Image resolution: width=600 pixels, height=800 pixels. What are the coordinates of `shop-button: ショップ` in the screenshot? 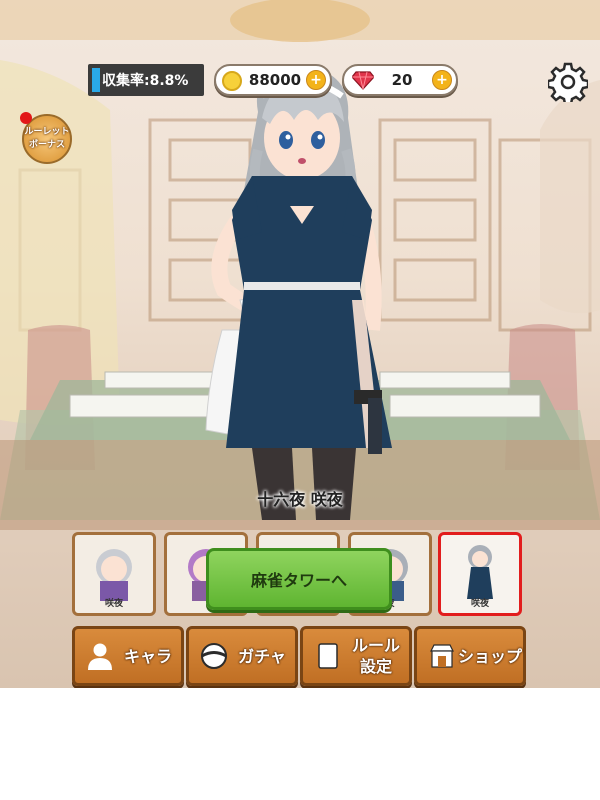 It's located at (470, 656).